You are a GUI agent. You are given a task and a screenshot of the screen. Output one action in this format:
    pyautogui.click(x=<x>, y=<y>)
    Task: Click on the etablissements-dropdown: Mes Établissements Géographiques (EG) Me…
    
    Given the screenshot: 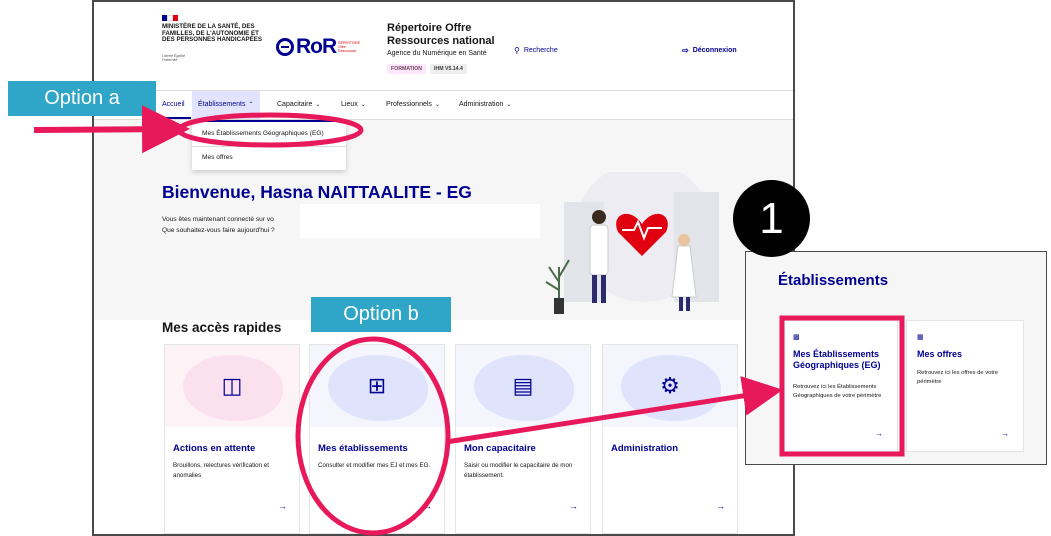 What is the action you would take?
    pyautogui.click(x=269, y=145)
    